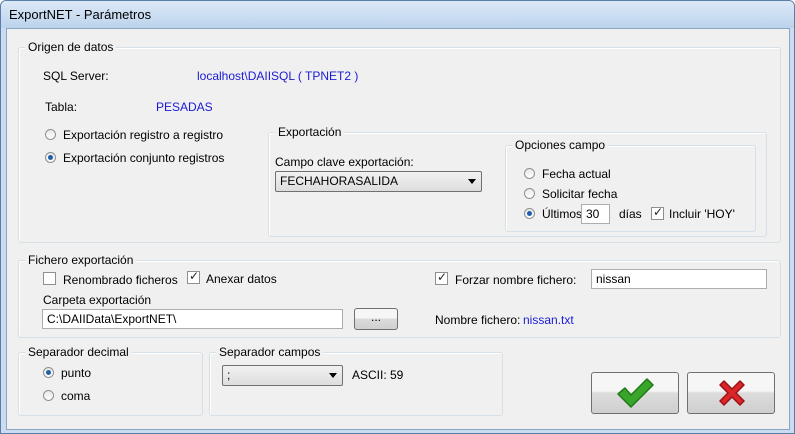 The width and height of the screenshot is (795, 434). What do you see at coordinates (278, 76) in the screenshot?
I see `sql-server-value: localhost\DAIISQL ( TPNET2 )` at bounding box center [278, 76].